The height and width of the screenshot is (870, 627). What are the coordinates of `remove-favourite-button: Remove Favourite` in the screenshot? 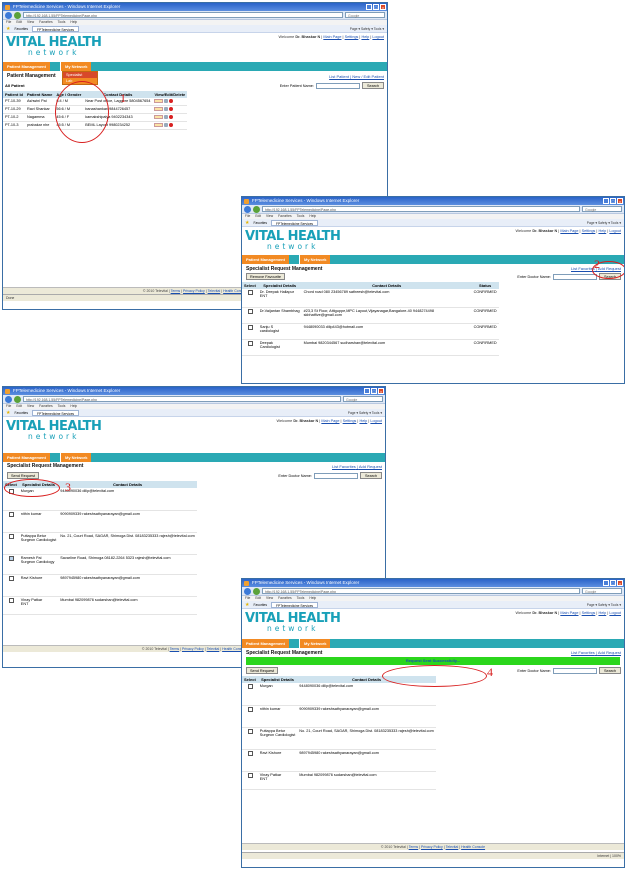 It's located at (266, 276).